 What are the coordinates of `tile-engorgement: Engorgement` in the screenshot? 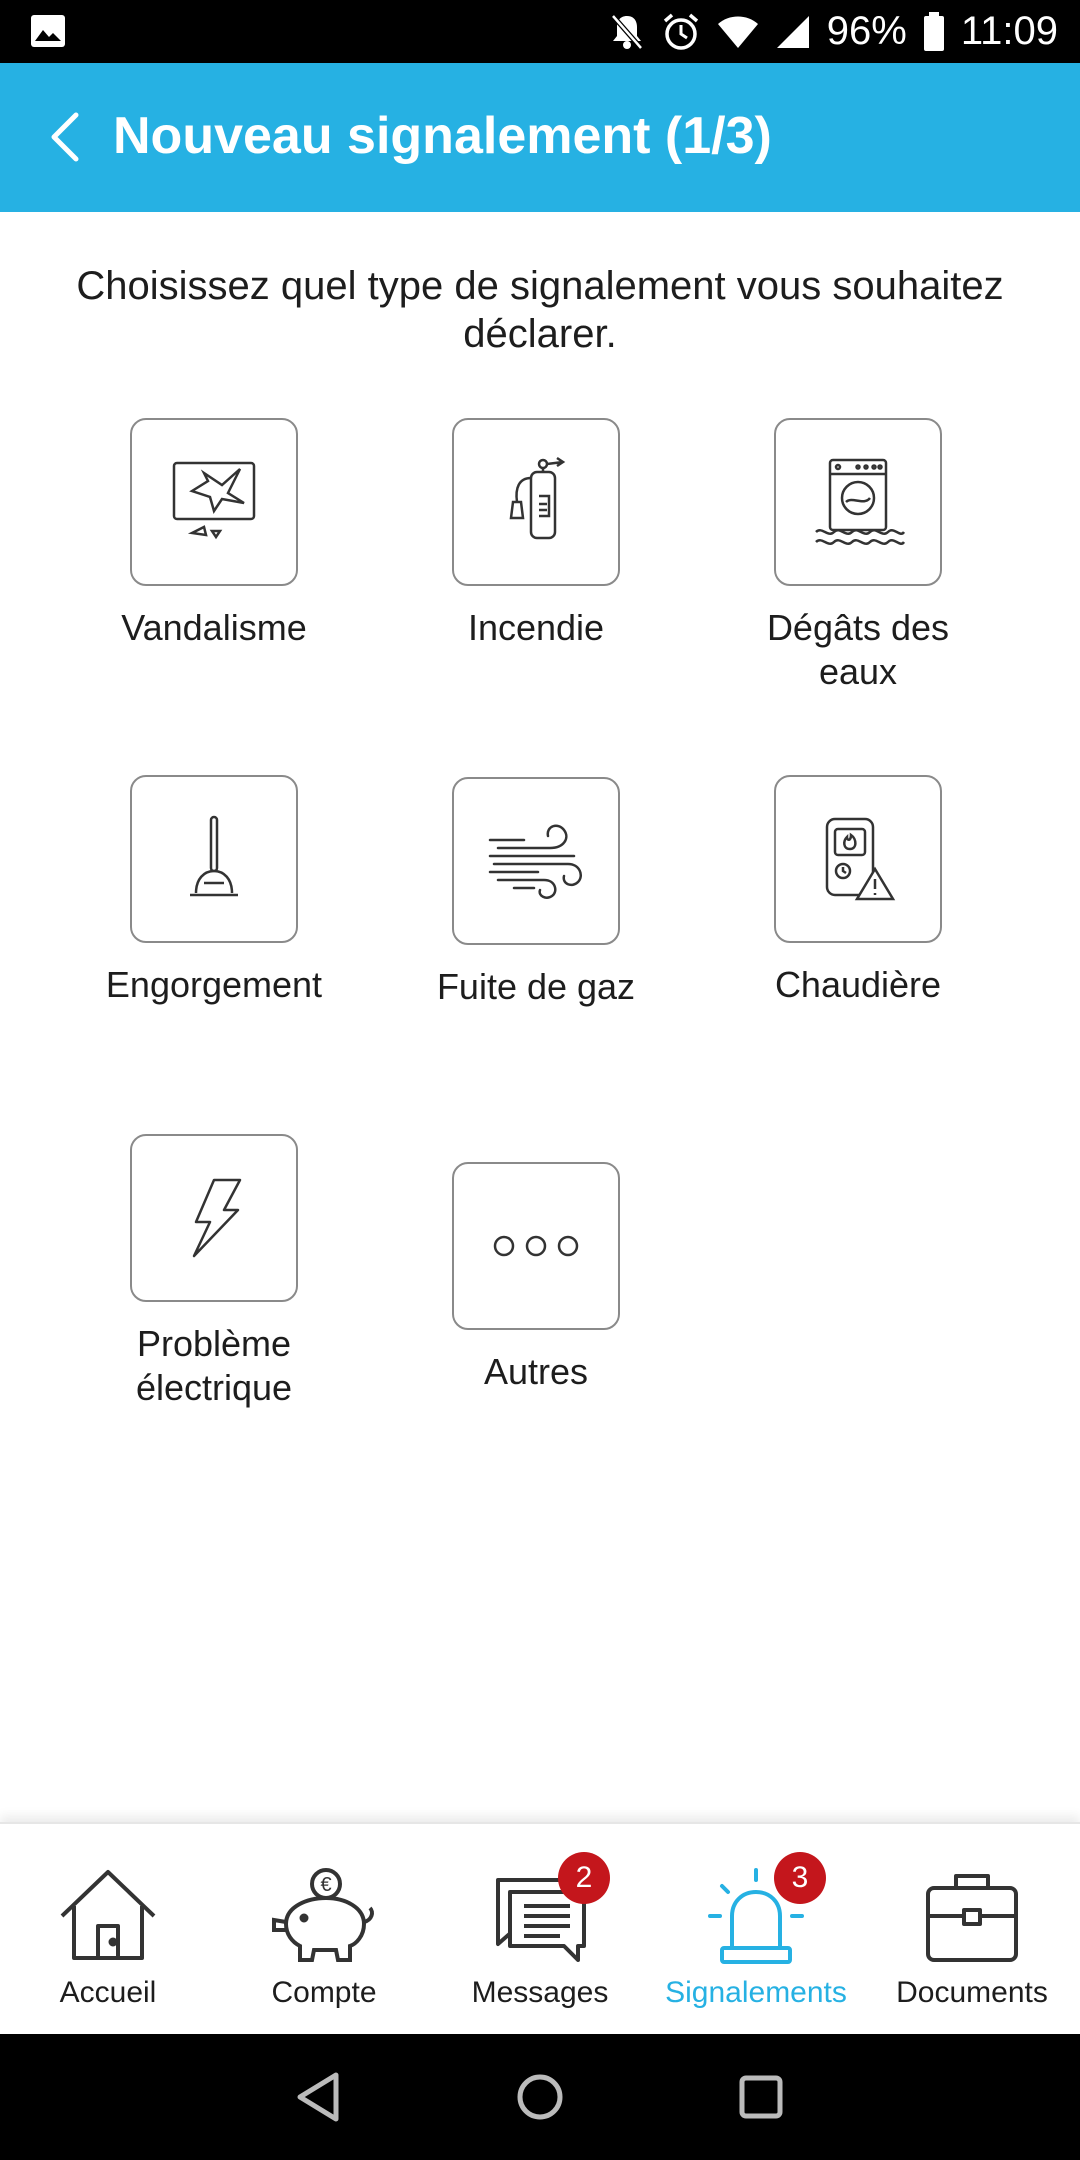 It's located at (214, 891).